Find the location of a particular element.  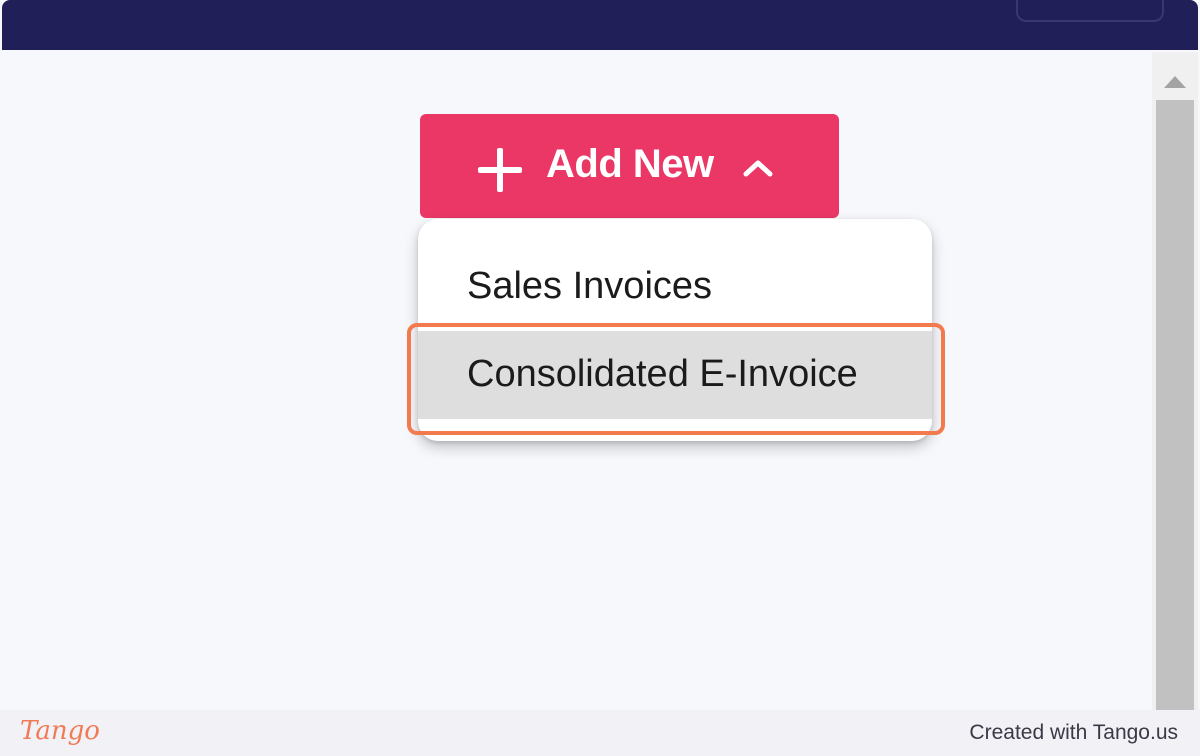

menu-item-label: Sales Invoices is located at coordinates (590, 286).